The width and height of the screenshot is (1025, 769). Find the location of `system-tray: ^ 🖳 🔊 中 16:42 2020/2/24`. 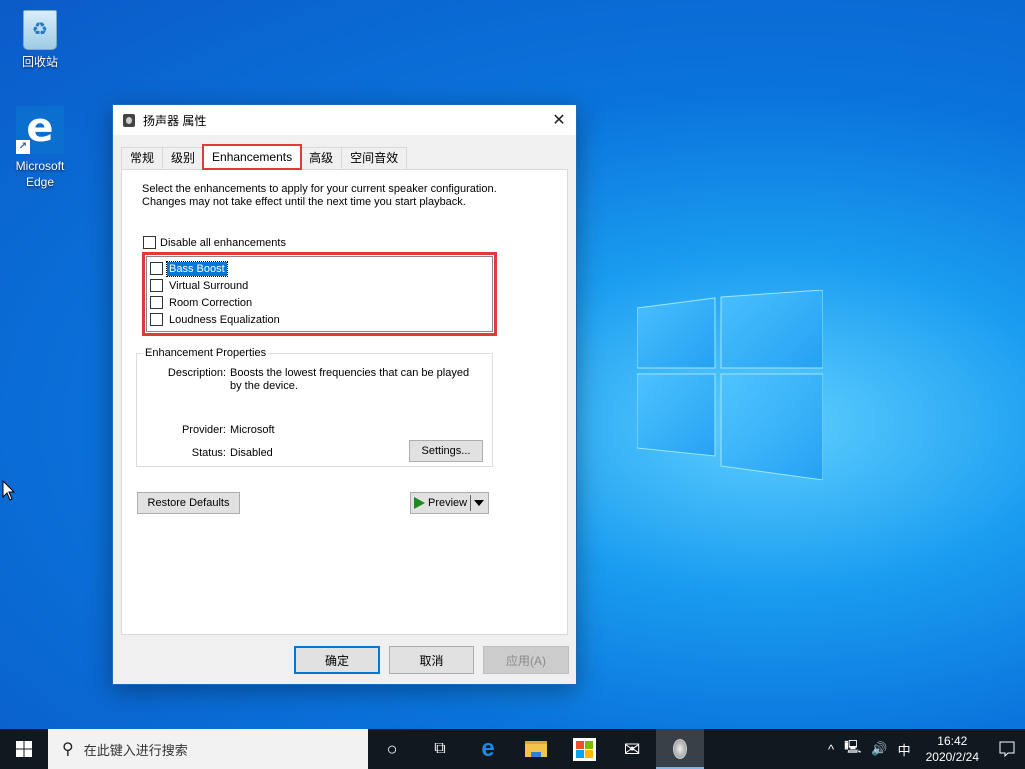

system-tray: ^ 🖳 🔊 中 16:42 2020/2/24 is located at coordinates (924, 749).